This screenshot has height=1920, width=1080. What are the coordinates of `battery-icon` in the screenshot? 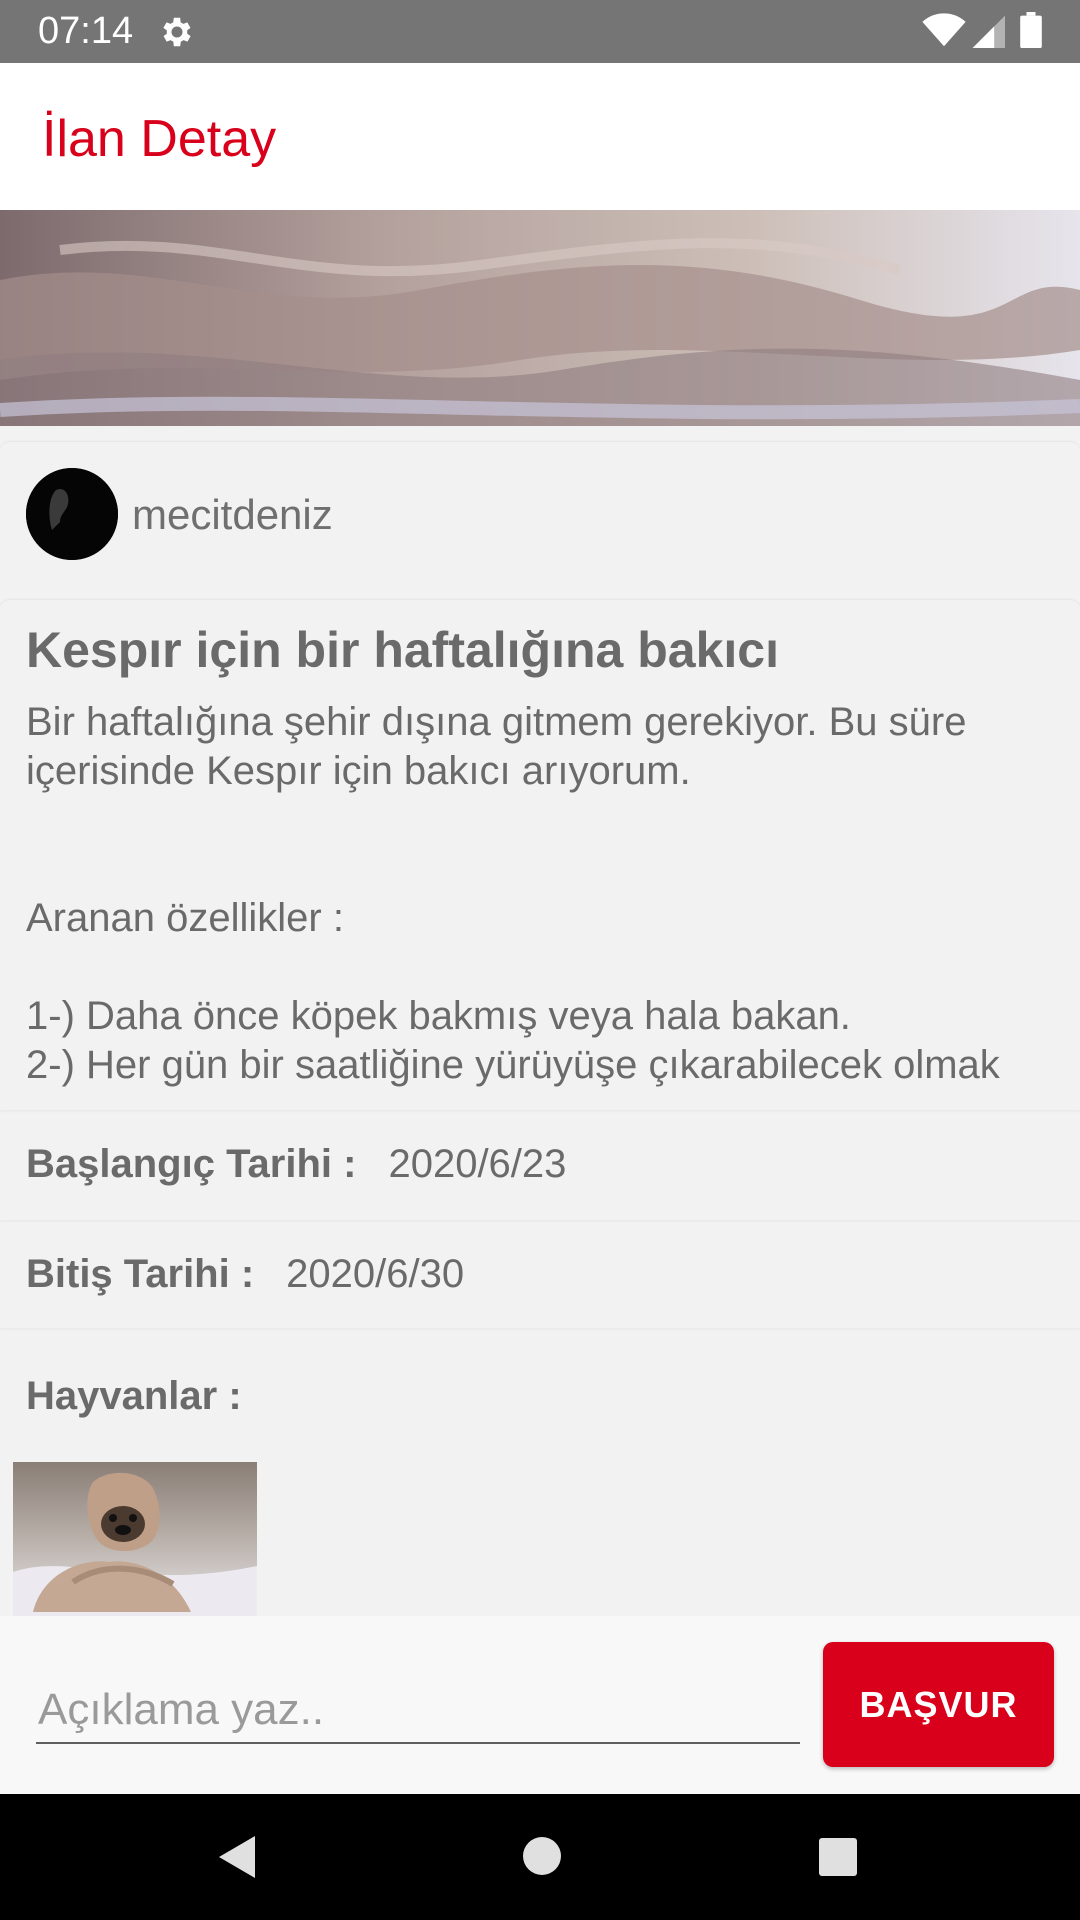 It's located at (1031, 30).